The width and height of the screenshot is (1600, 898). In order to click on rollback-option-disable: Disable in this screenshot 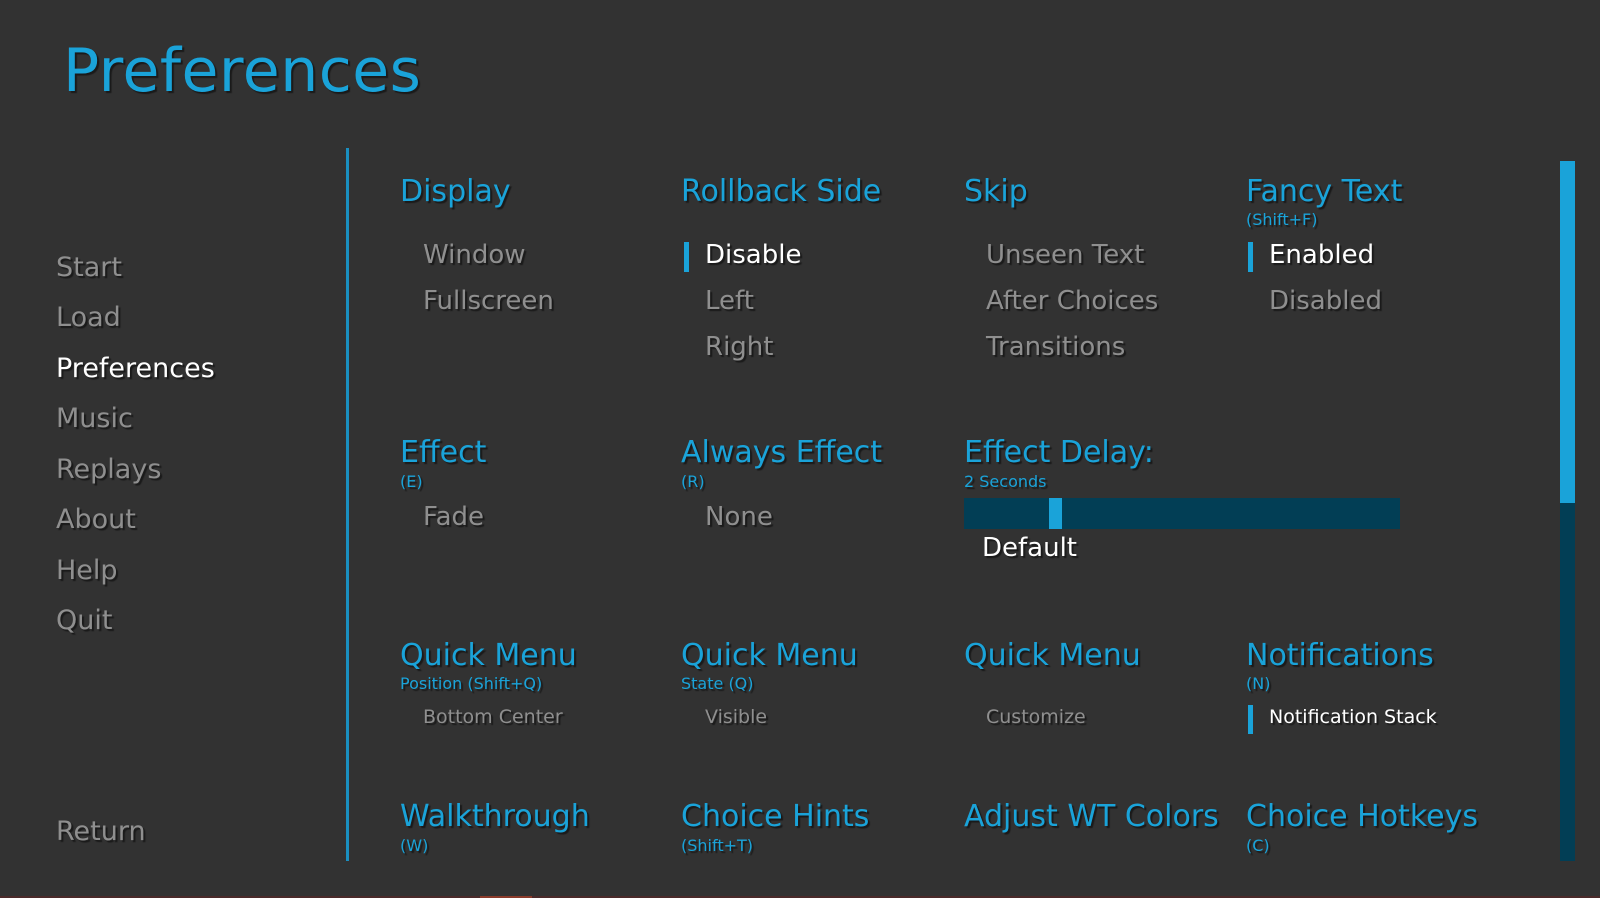, I will do `click(753, 255)`.